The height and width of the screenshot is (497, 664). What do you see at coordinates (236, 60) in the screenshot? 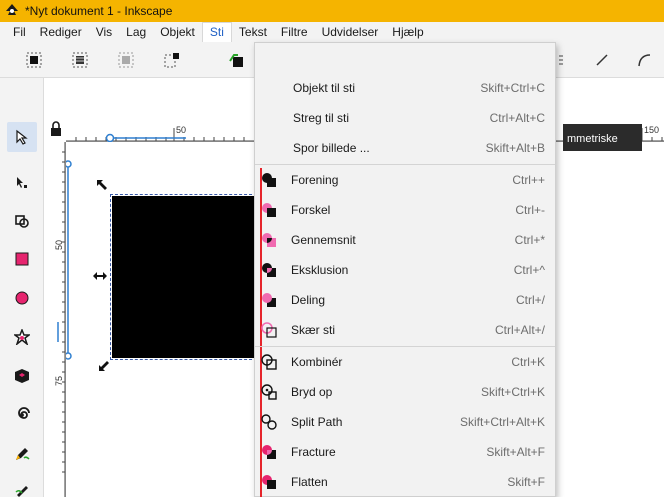
I see `path-tool-icon` at bounding box center [236, 60].